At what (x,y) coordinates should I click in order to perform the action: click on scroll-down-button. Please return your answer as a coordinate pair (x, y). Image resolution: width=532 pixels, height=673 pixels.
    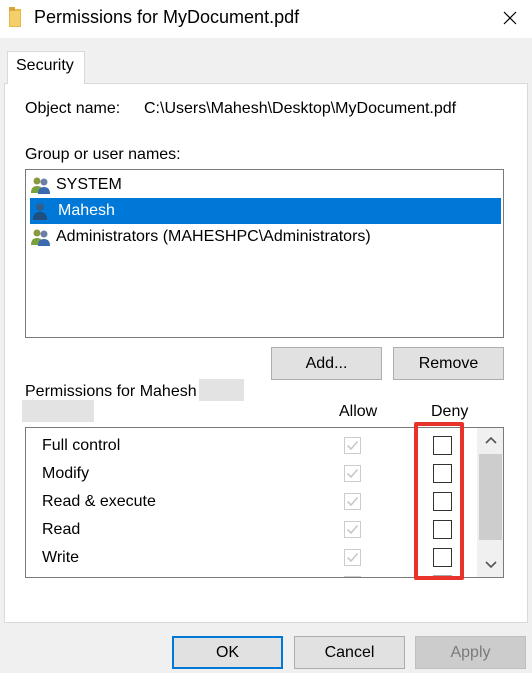
    Looking at the image, I should click on (490, 565).